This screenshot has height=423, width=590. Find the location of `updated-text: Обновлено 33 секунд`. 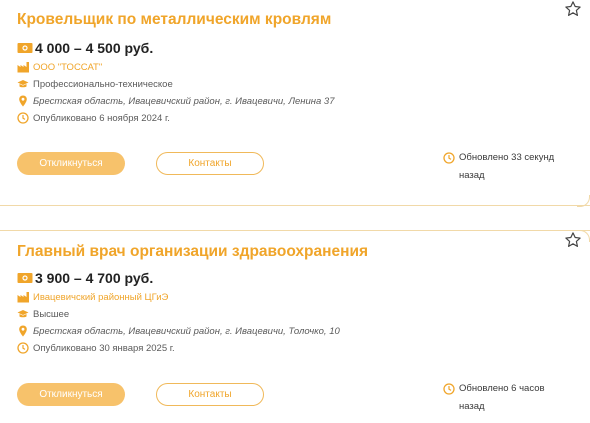

updated-text: Обновлено 33 секунд is located at coordinates (507, 157).